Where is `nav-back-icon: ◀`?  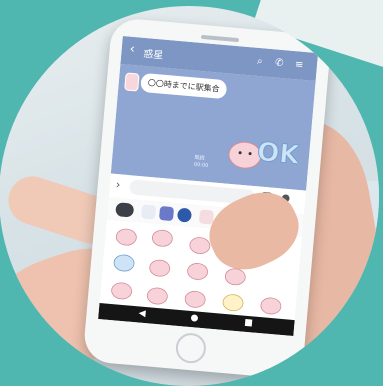 nav-back-icon: ◀ is located at coordinates (142, 314).